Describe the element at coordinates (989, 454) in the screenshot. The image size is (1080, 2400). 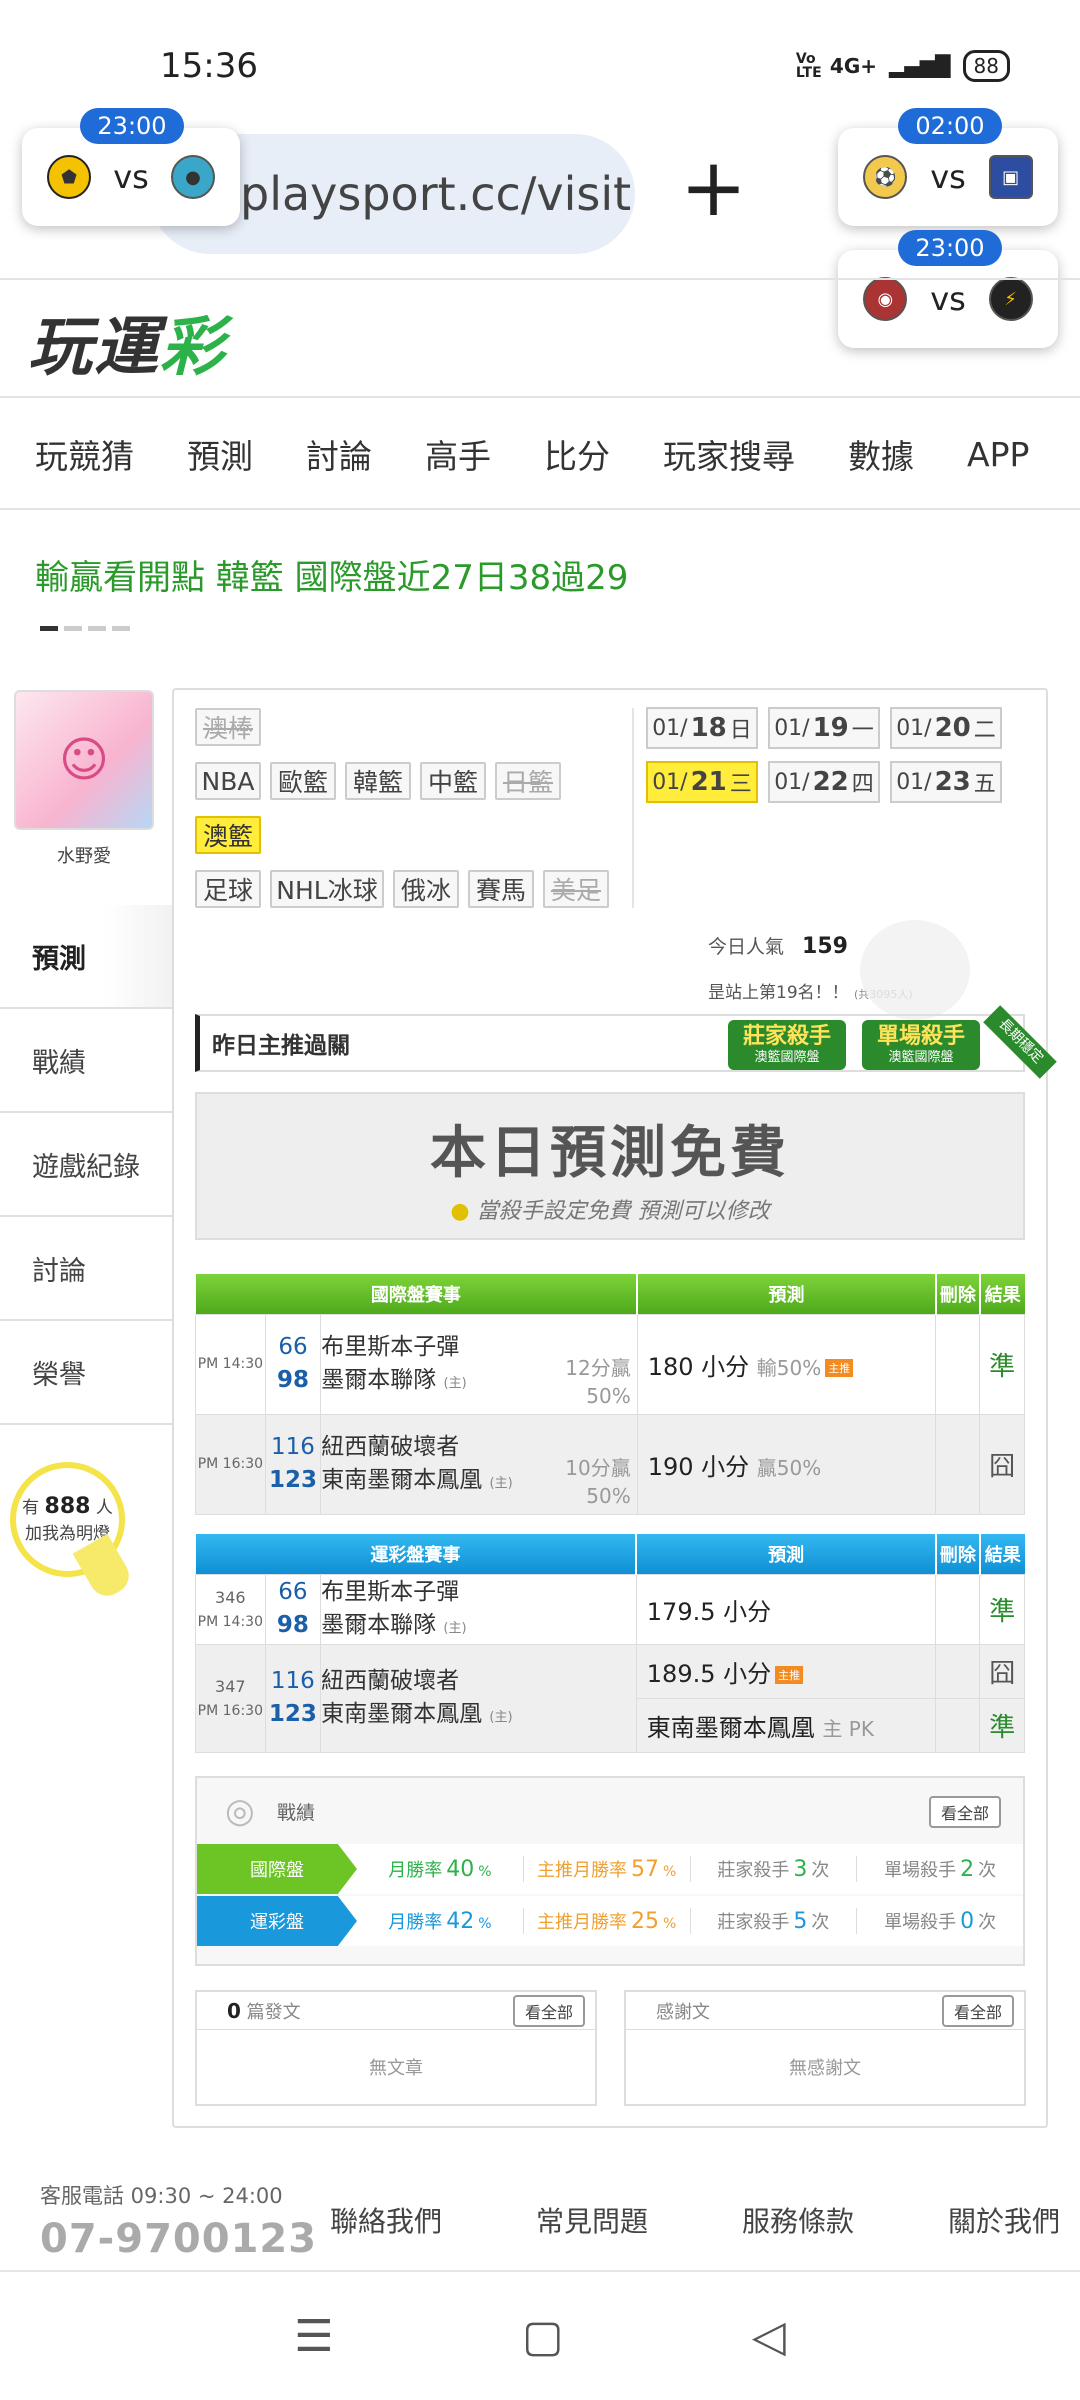
I see `nav-item-app: APP` at that location.